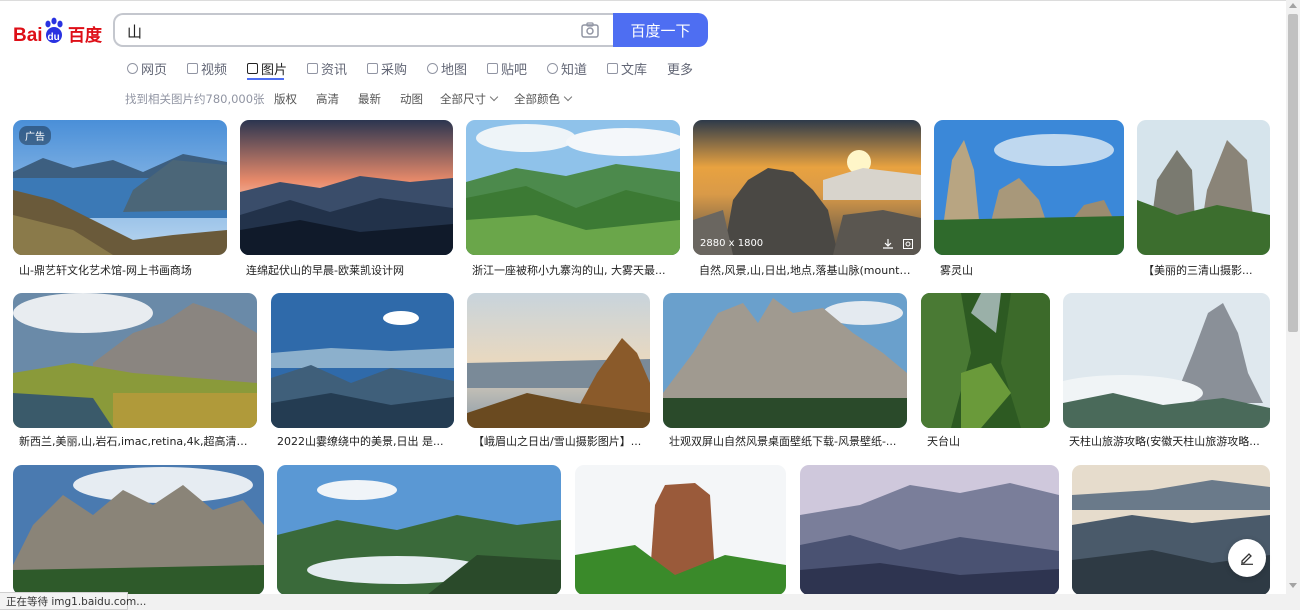 The height and width of the screenshot is (610, 1300). What do you see at coordinates (1293, 173) in the screenshot?
I see `scrollbar-thumb` at bounding box center [1293, 173].